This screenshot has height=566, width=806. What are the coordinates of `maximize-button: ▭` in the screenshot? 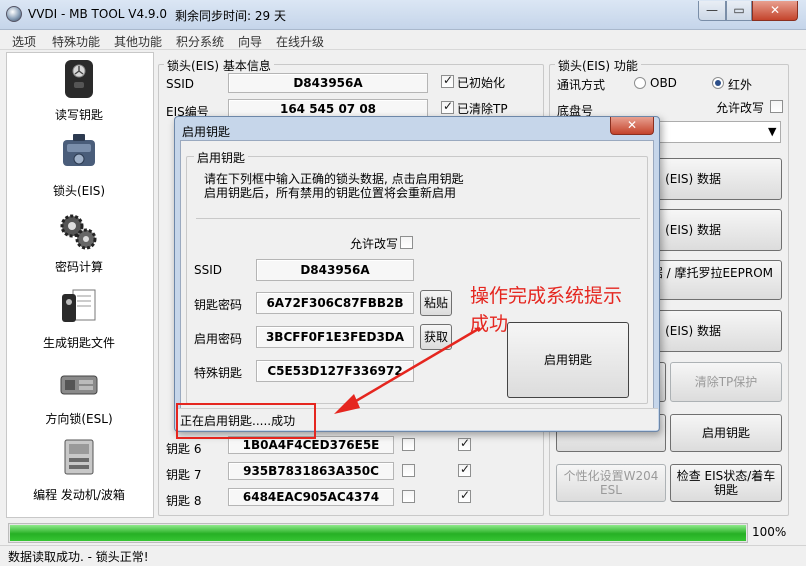 It's located at (739, 11).